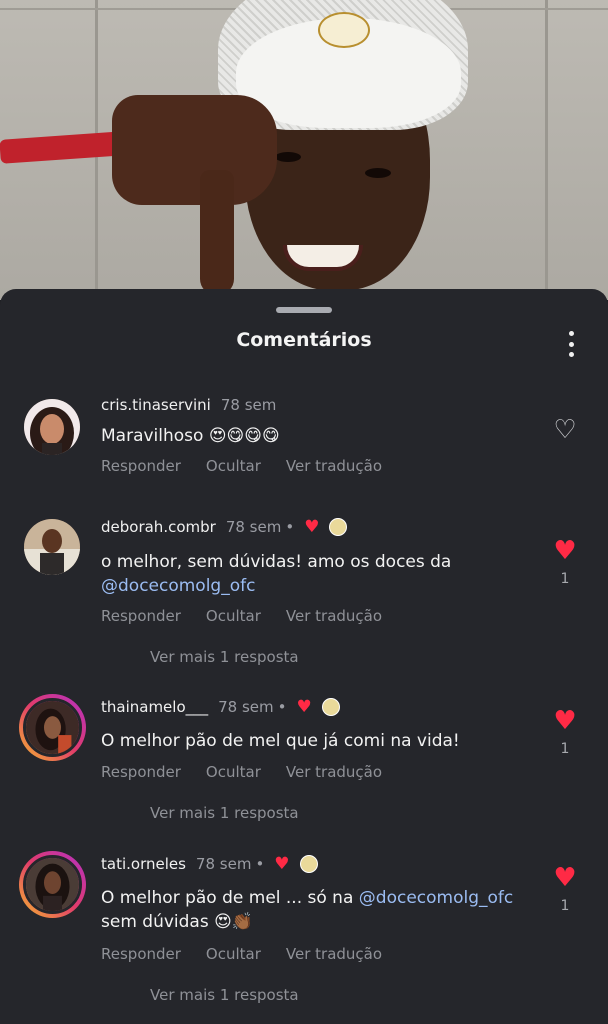  I want to click on sheet-title: Comentários, so click(304, 340).